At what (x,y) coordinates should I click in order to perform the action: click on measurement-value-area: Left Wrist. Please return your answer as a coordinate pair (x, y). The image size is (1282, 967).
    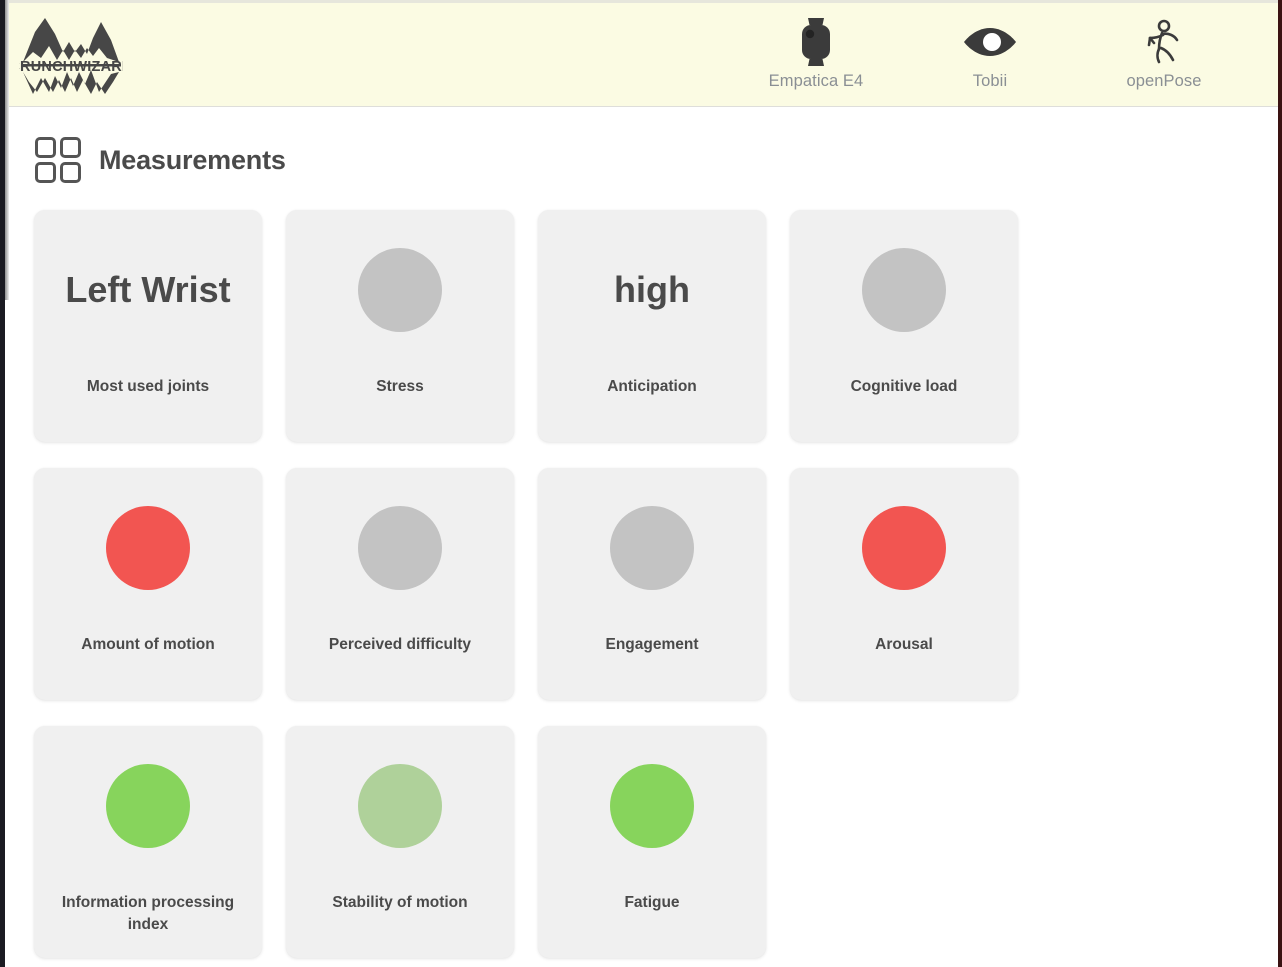
    Looking at the image, I should click on (148, 290).